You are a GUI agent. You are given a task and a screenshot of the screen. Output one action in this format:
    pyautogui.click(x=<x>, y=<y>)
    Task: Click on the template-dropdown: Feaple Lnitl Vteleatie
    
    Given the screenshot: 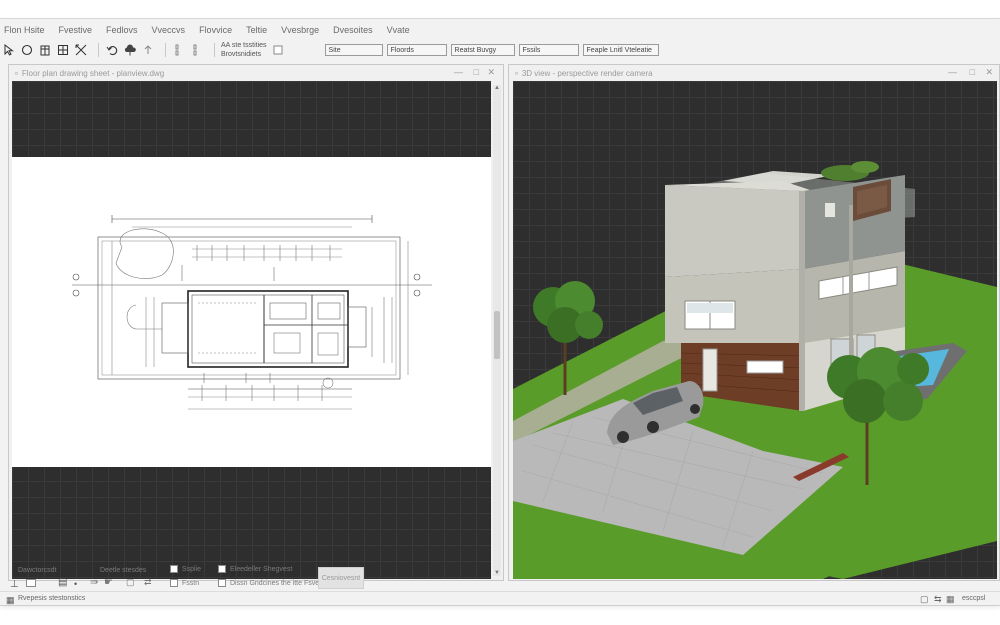 What is the action you would take?
    pyautogui.click(x=620, y=50)
    